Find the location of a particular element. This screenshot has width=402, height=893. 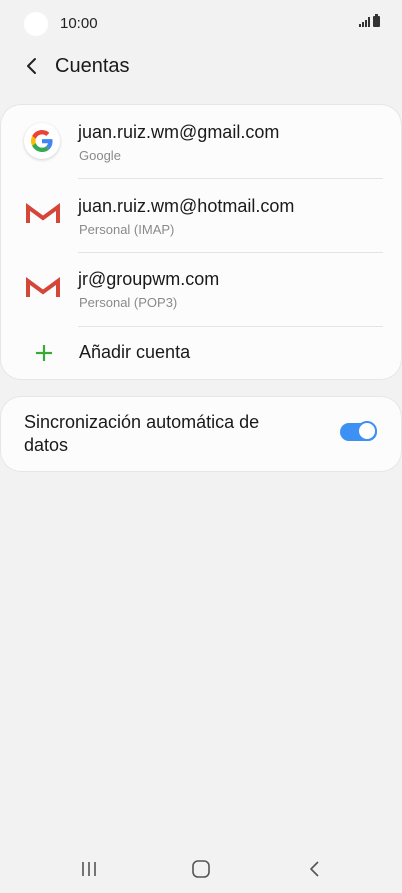

navigation-bar is located at coordinates (201, 869).